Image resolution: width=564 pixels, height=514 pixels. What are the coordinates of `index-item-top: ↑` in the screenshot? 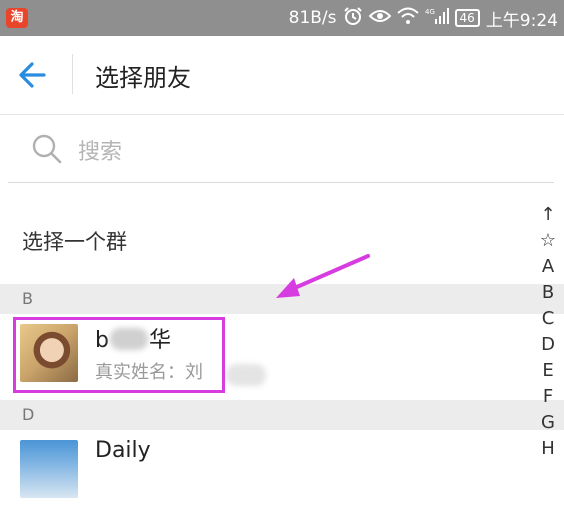 It's located at (547, 215).